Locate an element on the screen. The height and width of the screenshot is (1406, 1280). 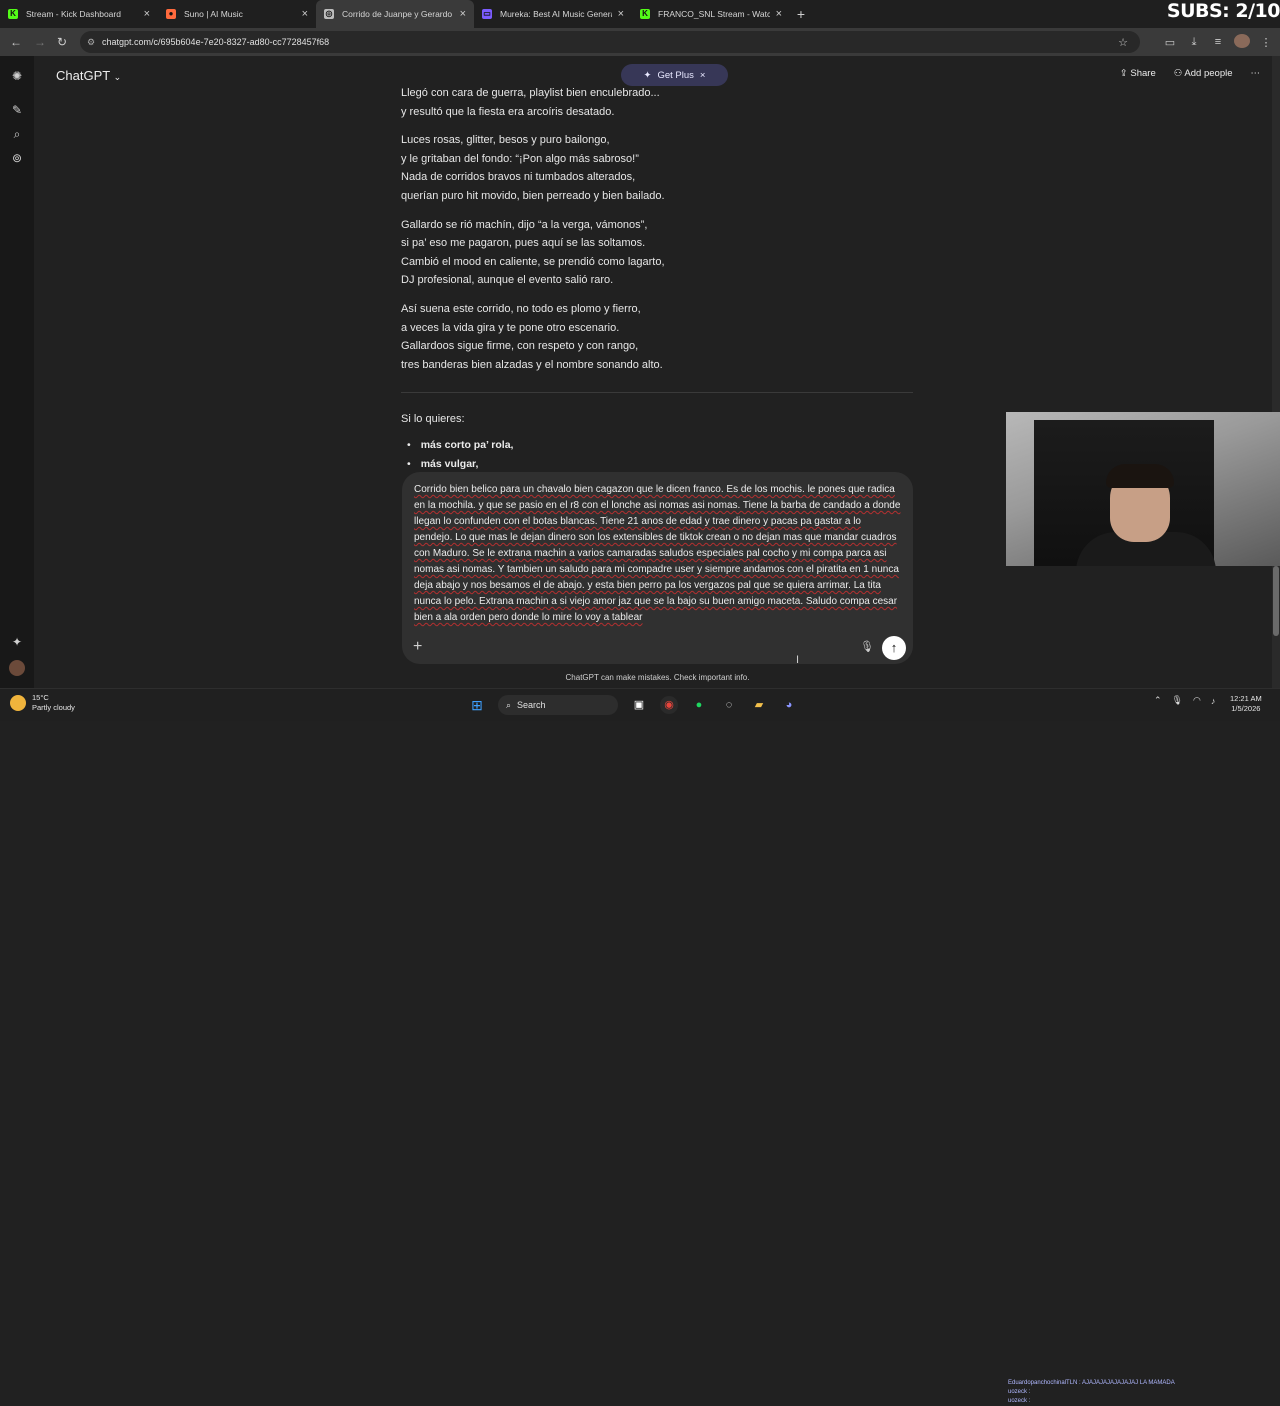
reload-icon: ↻ is located at coordinates (62, 42).